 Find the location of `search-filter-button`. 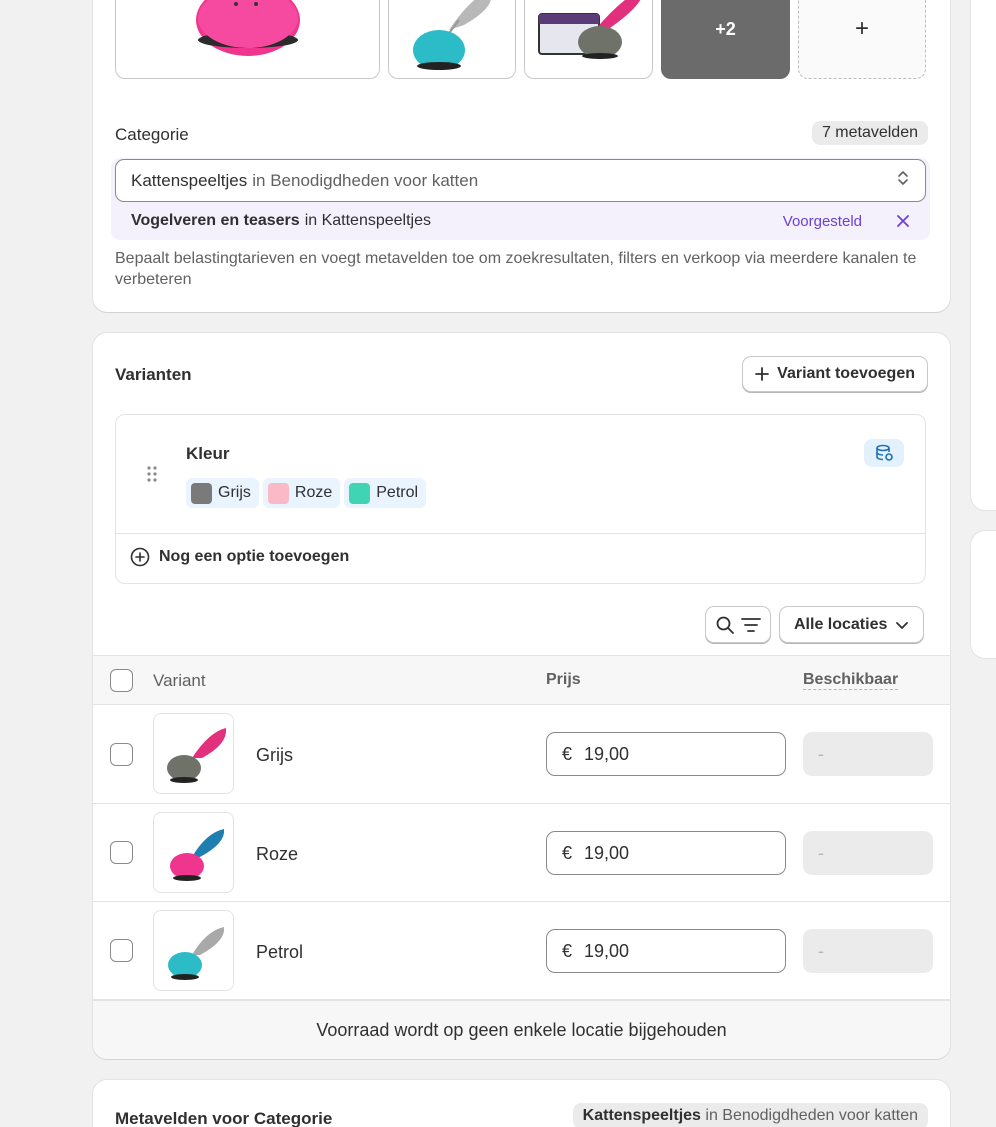

search-filter-button is located at coordinates (738, 624).